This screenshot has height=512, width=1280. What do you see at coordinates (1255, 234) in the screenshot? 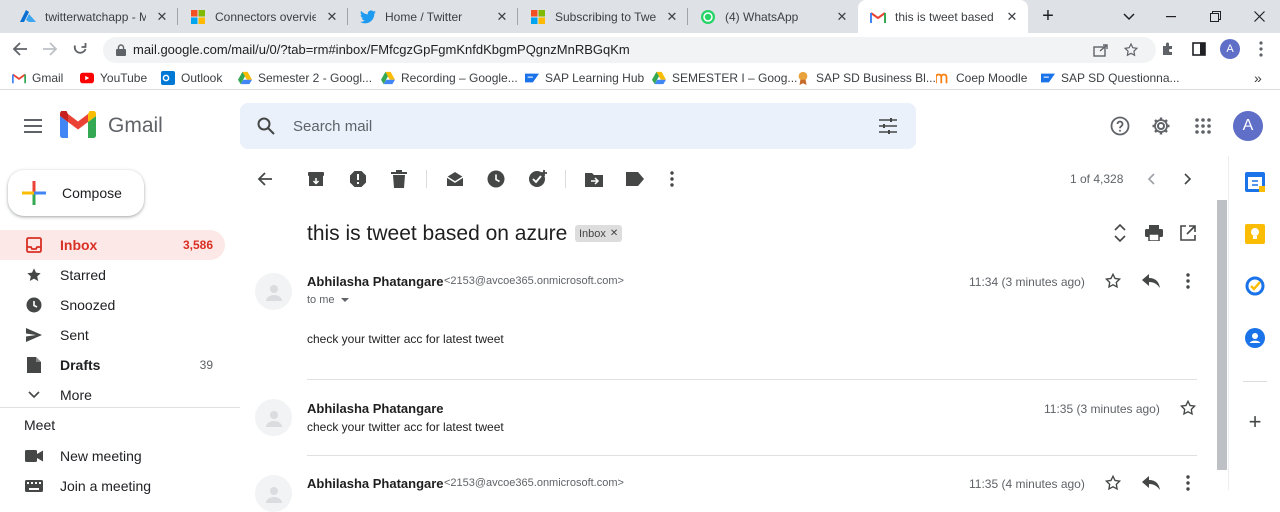
I see `keep-icon` at bounding box center [1255, 234].